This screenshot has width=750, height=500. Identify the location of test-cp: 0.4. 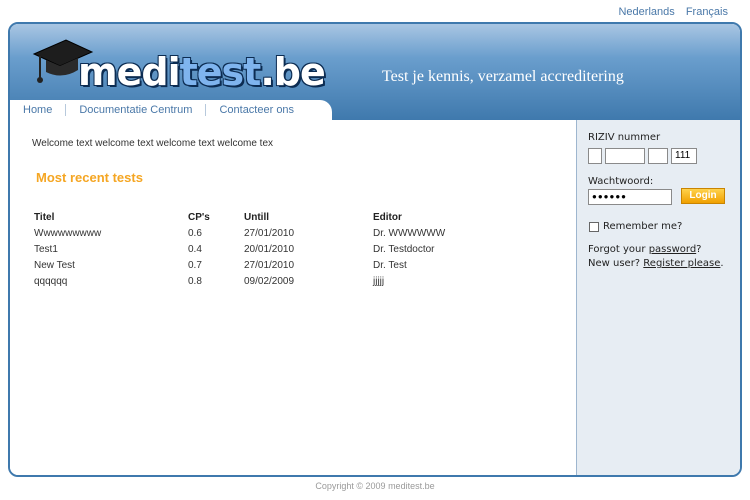
(195, 249).